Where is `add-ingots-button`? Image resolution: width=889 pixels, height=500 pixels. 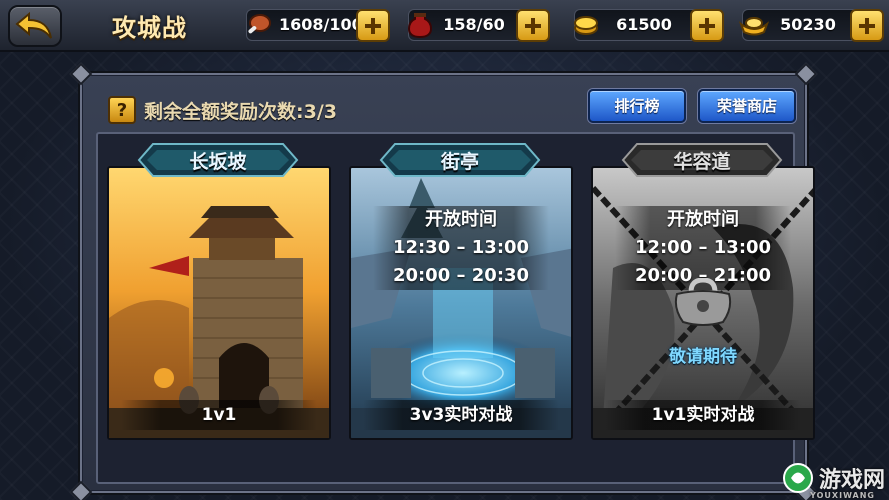 add-ingots-button is located at coordinates (867, 25).